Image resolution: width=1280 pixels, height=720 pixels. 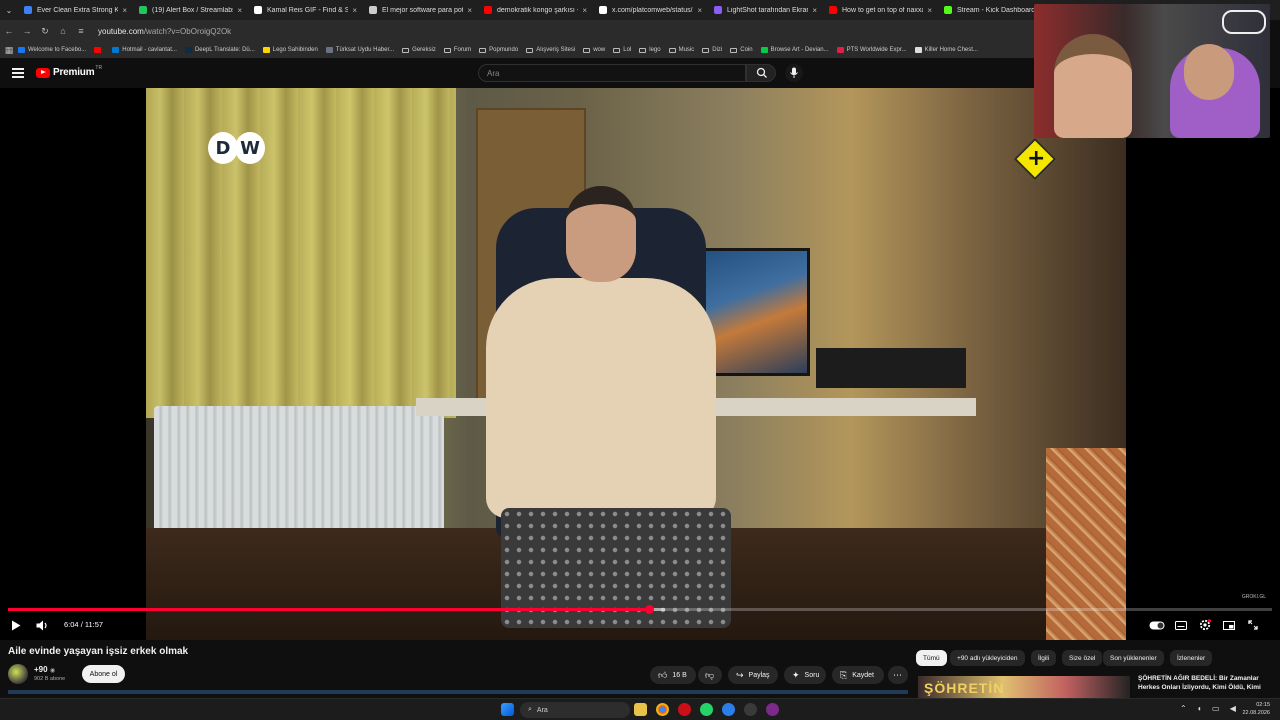 What do you see at coordinates (794, 73) in the screenshot?
I see `voice-search-button` at bounding box center [794, 73].